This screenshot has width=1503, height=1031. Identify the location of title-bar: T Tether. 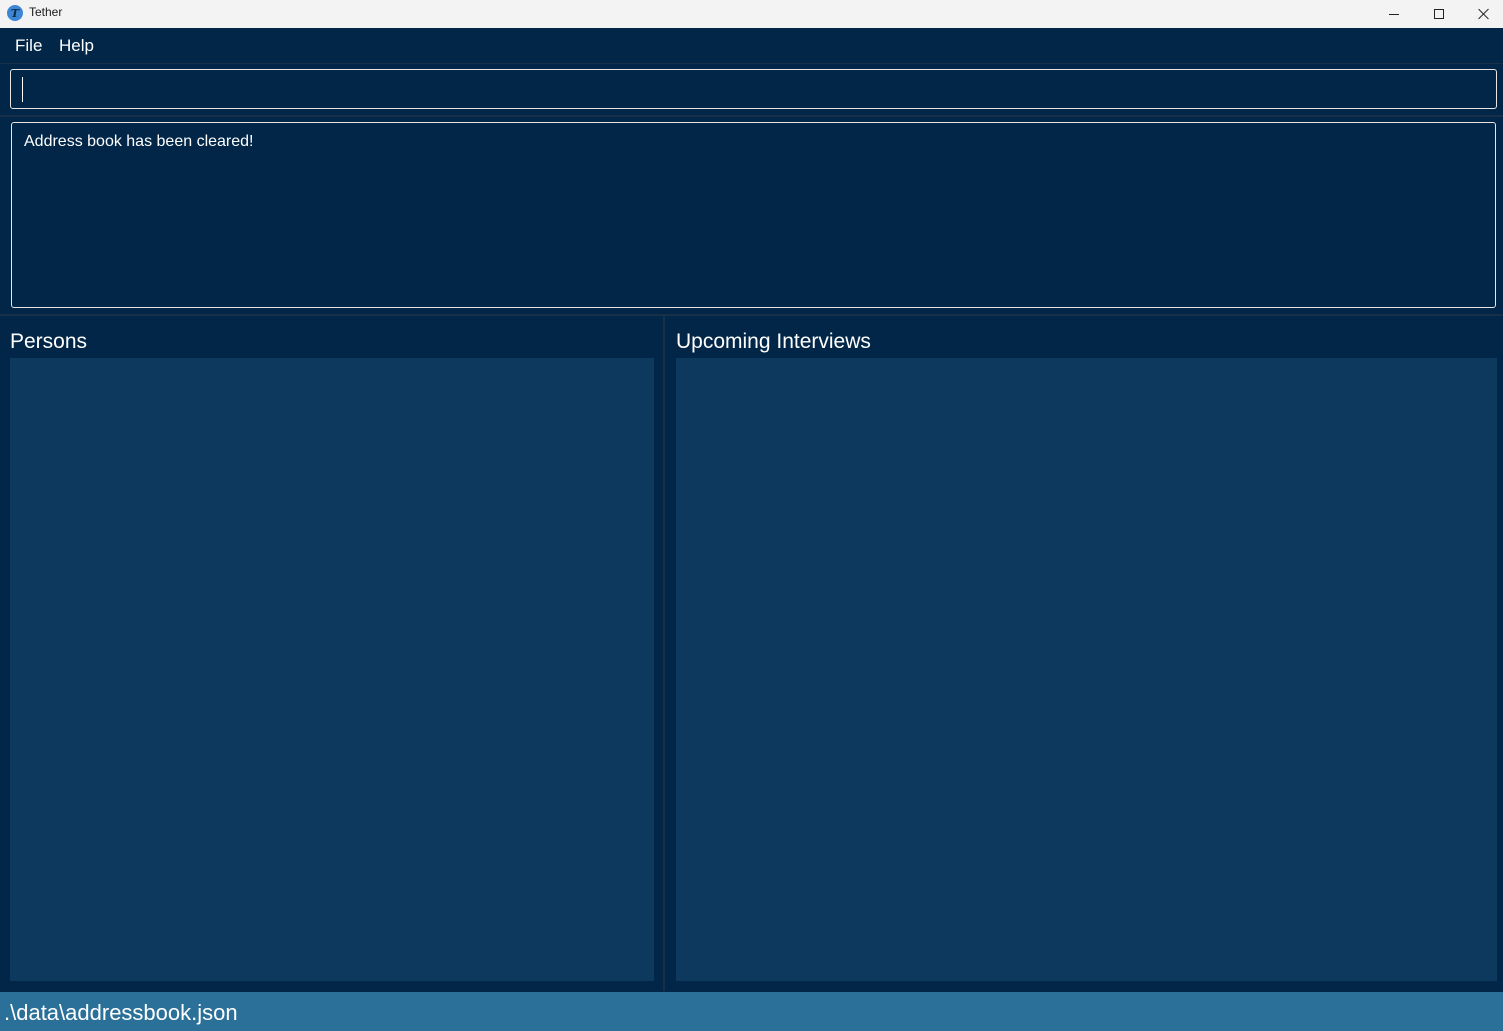
(751, 14).